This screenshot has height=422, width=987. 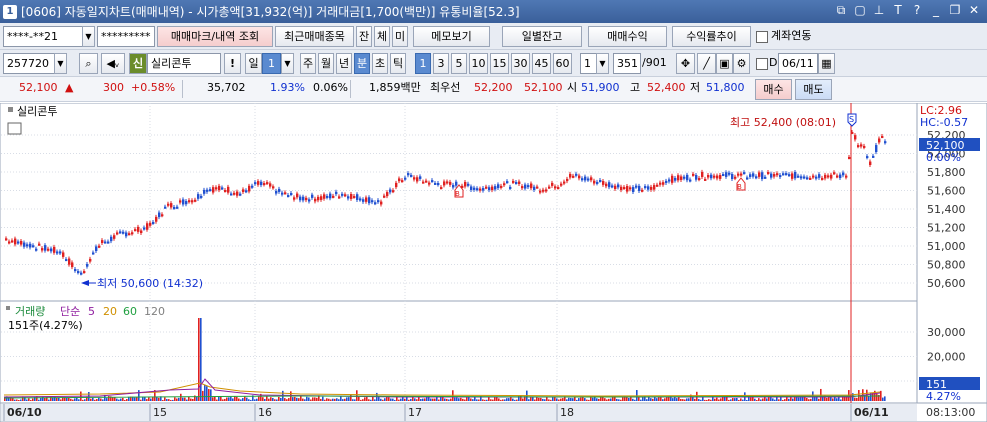 I want to click on daily-balance-button: 일별잔고, so click(x=542, y=36).